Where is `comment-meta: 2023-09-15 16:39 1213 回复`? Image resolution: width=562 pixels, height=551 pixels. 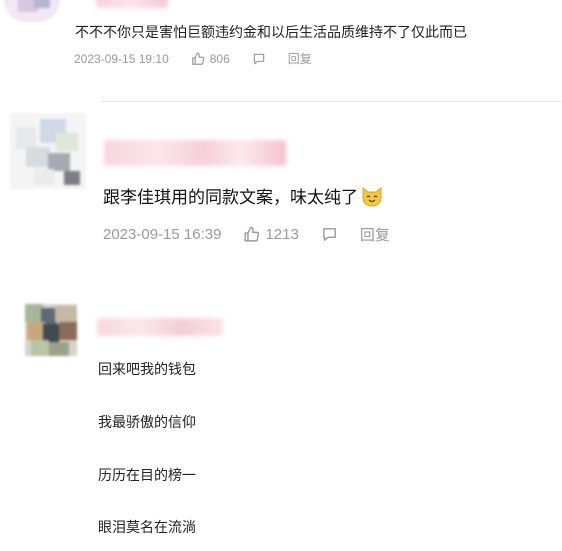 comment-meta: 2023-09-15 16:39 1213 回复 is located at coordinates (246, 234).